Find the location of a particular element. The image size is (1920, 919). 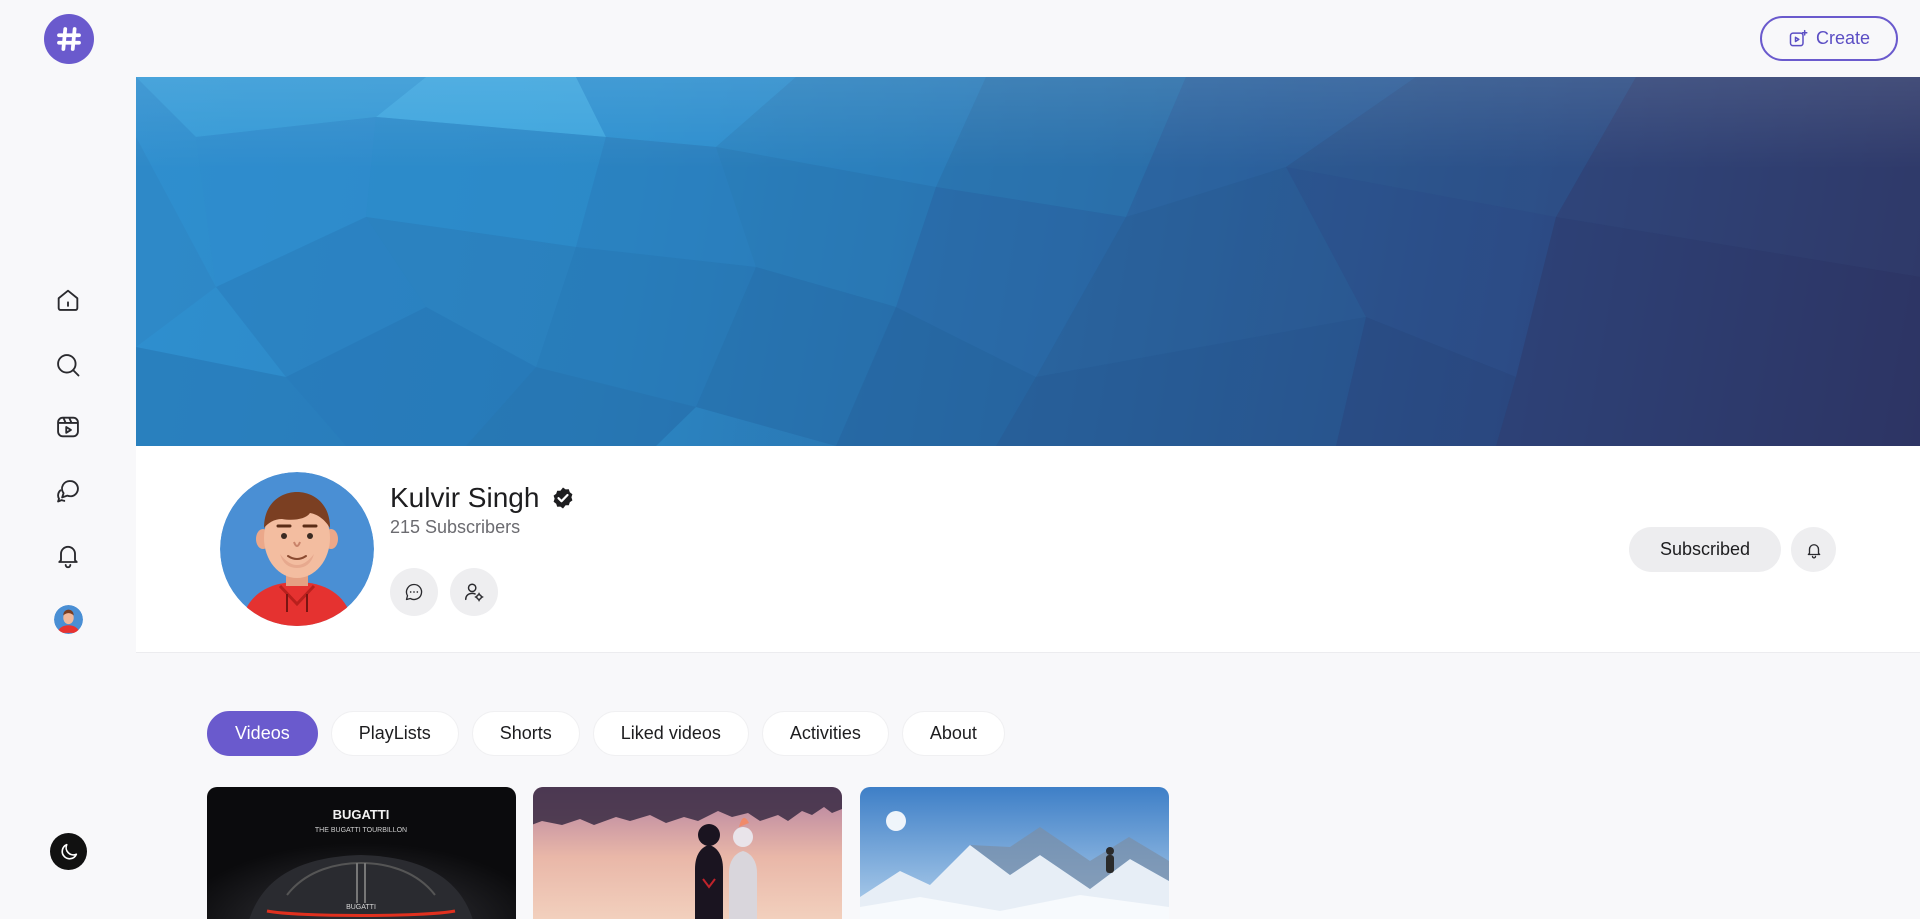

channel-title: Kulvir Singh is located at coordinates (482, 498).